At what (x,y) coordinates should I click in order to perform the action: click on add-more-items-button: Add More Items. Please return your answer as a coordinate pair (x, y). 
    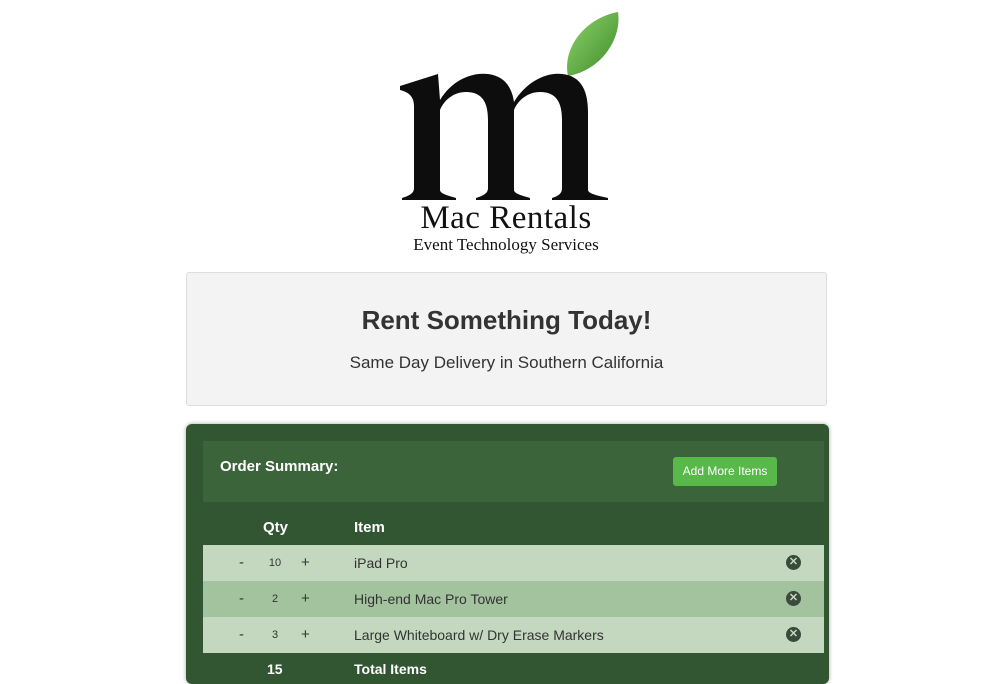
    Looking at the image, I should click on (725, 471).